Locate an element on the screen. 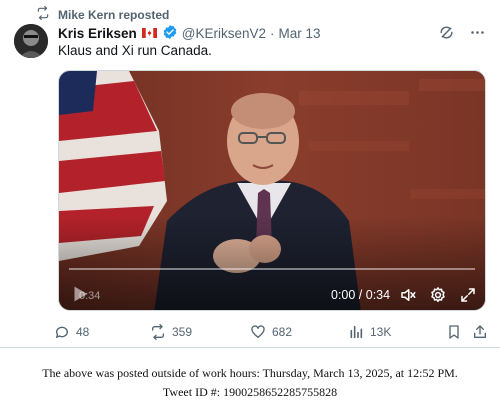 The height and width of the screenshot is (418, 500). like-button: 682 is located at coordinates (271, 332).